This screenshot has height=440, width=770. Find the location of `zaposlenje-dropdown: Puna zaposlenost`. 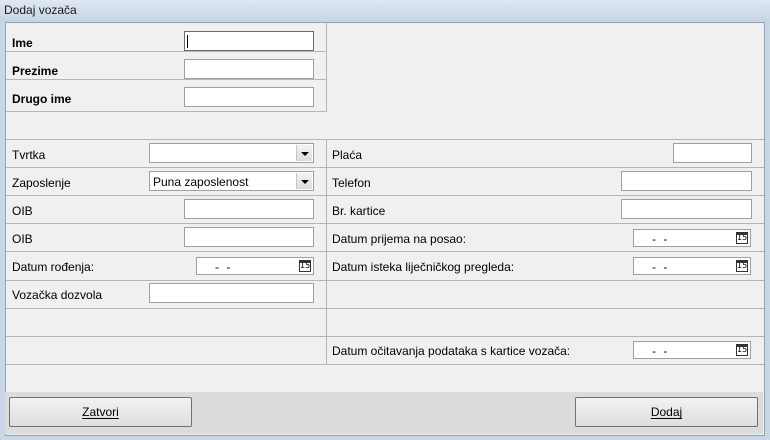

zaposlenje-dropdown: Puna zaposlenost is located at coordinates (231, 181).